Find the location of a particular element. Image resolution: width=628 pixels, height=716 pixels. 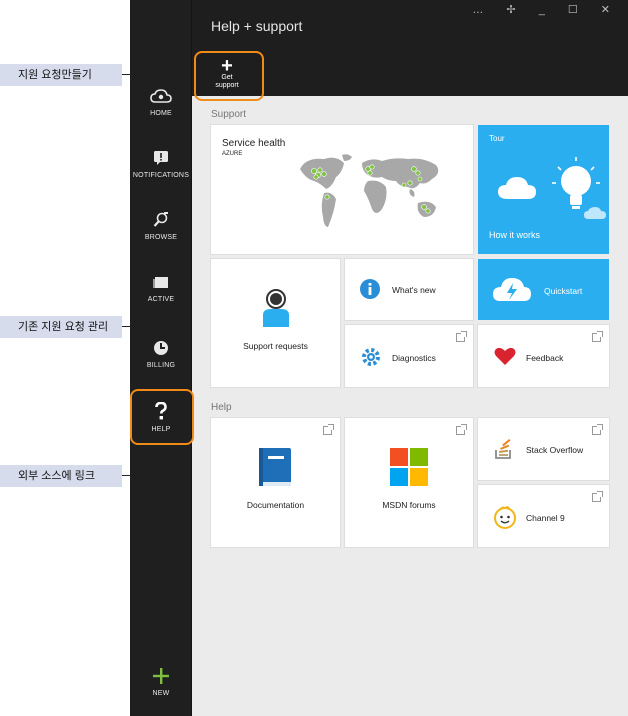

quickstart-label: Quickstart is located at coordinates (563, 291).